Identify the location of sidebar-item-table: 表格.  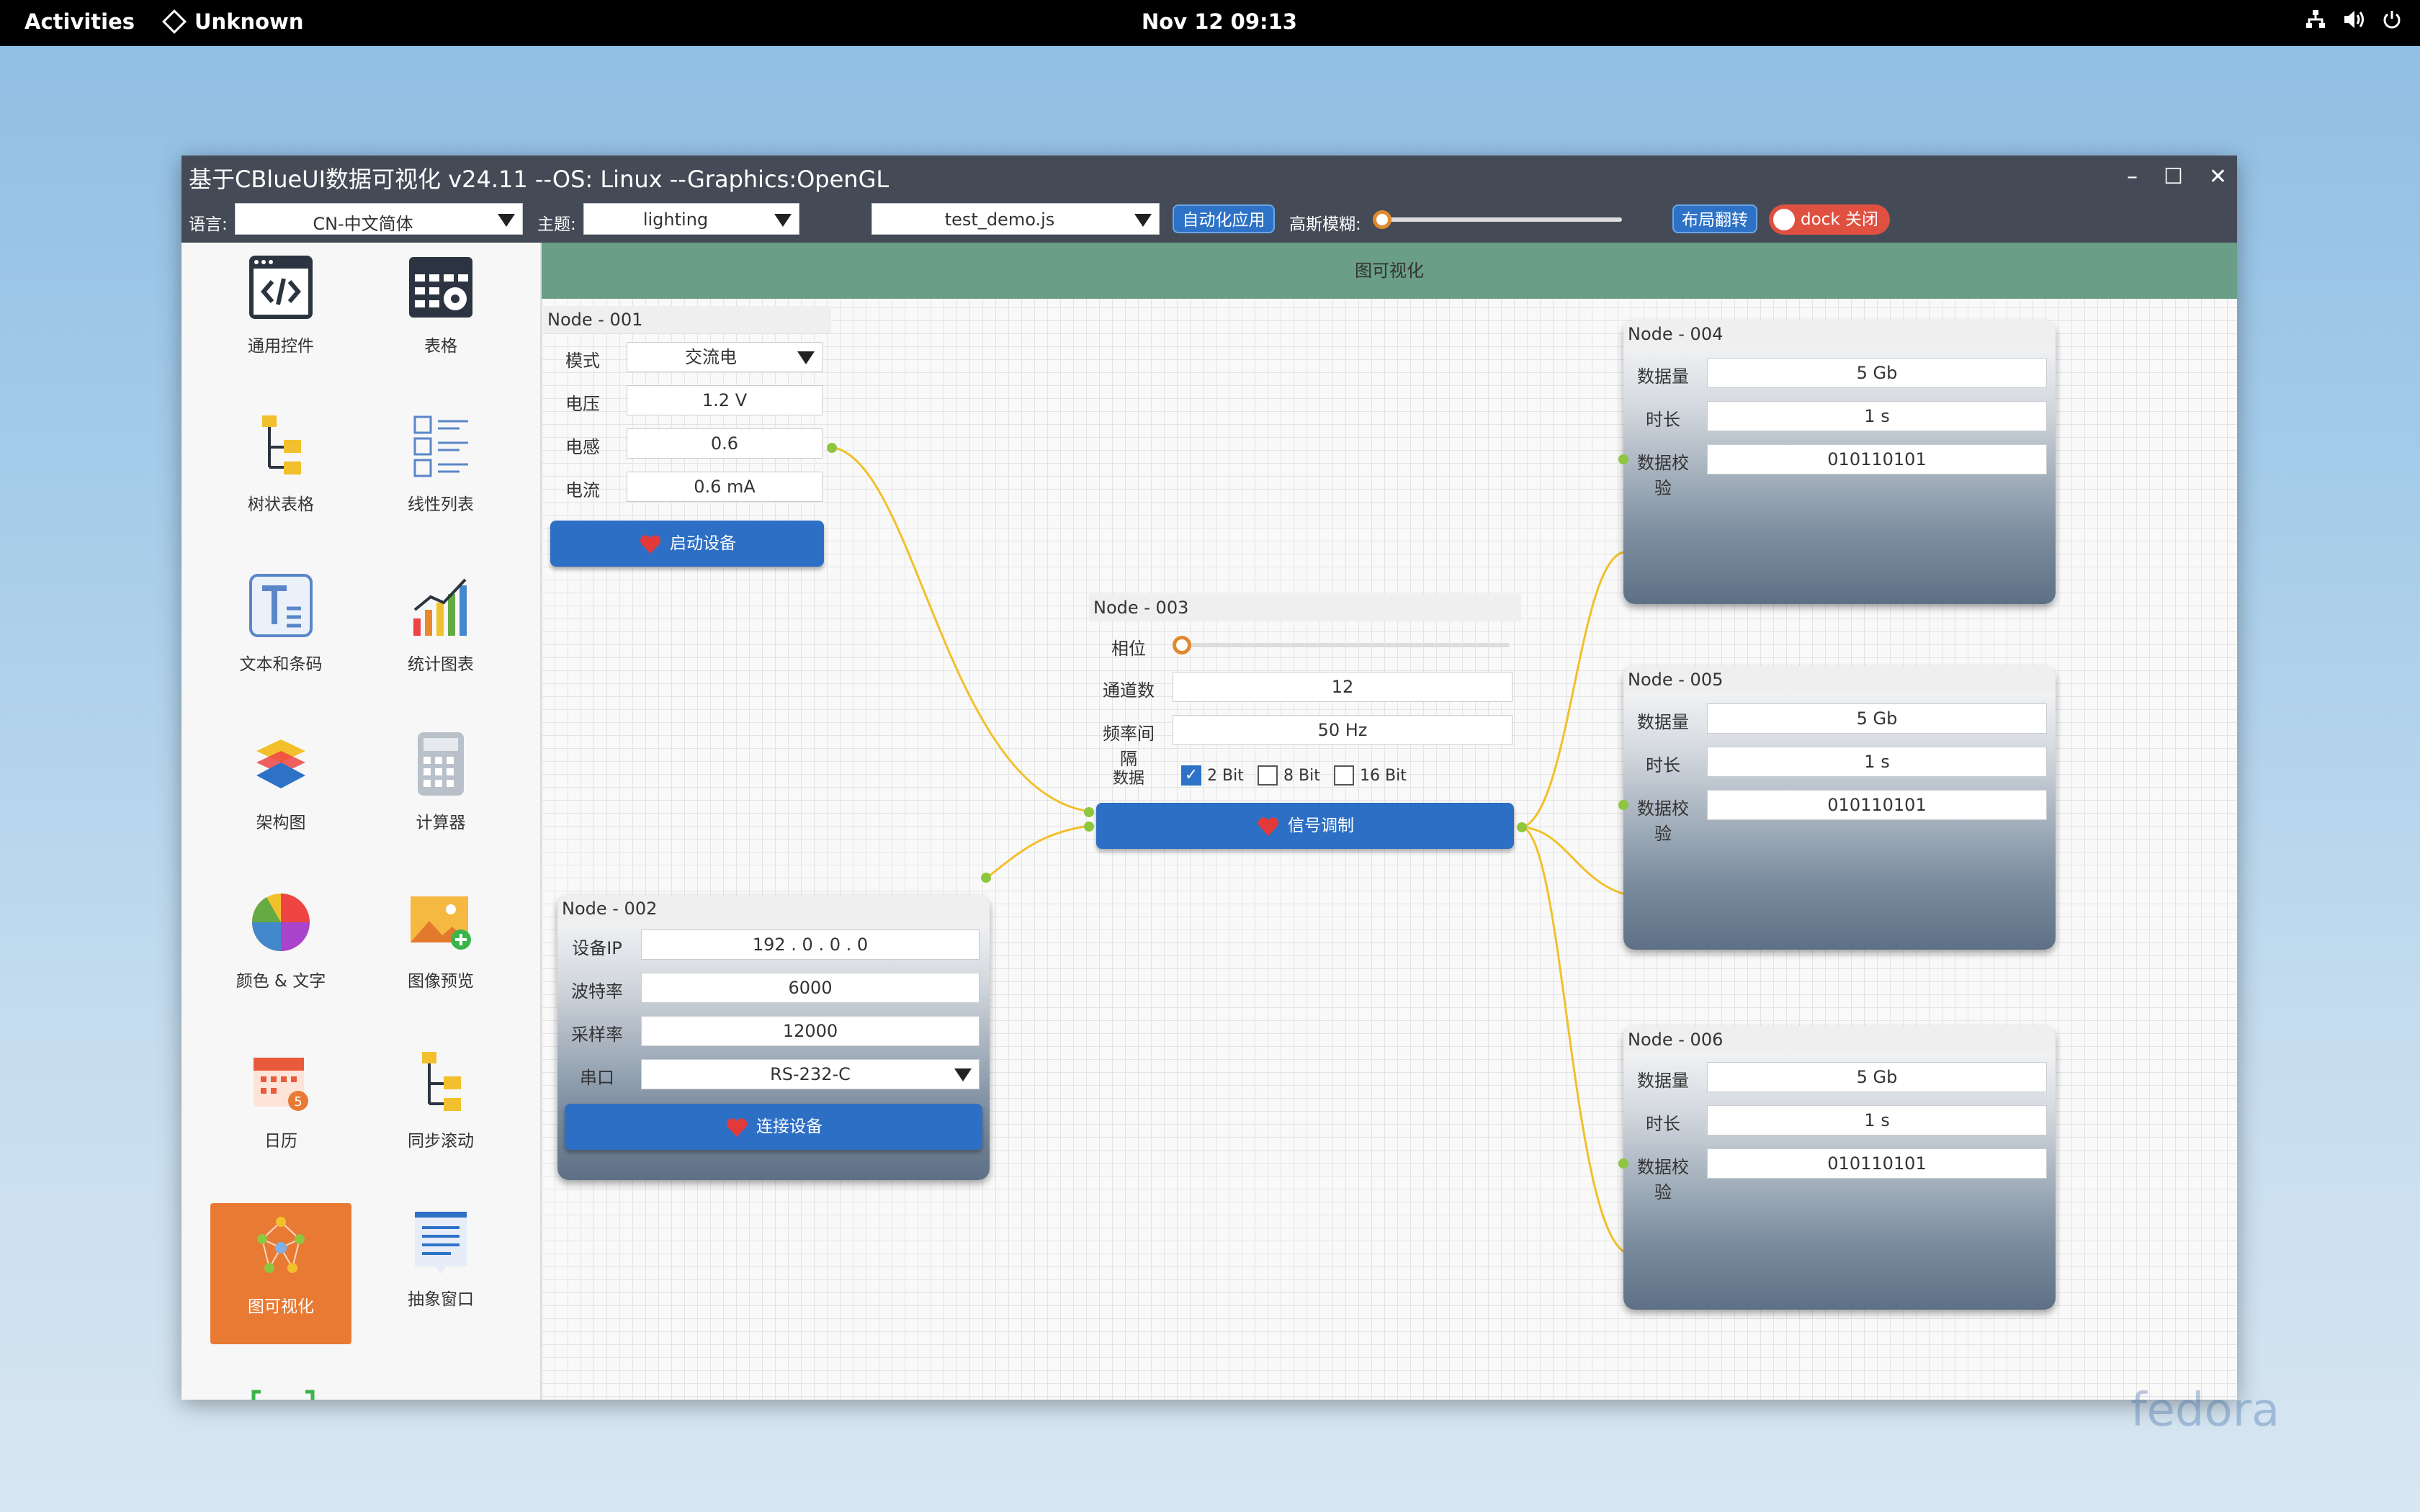
(440, 313).